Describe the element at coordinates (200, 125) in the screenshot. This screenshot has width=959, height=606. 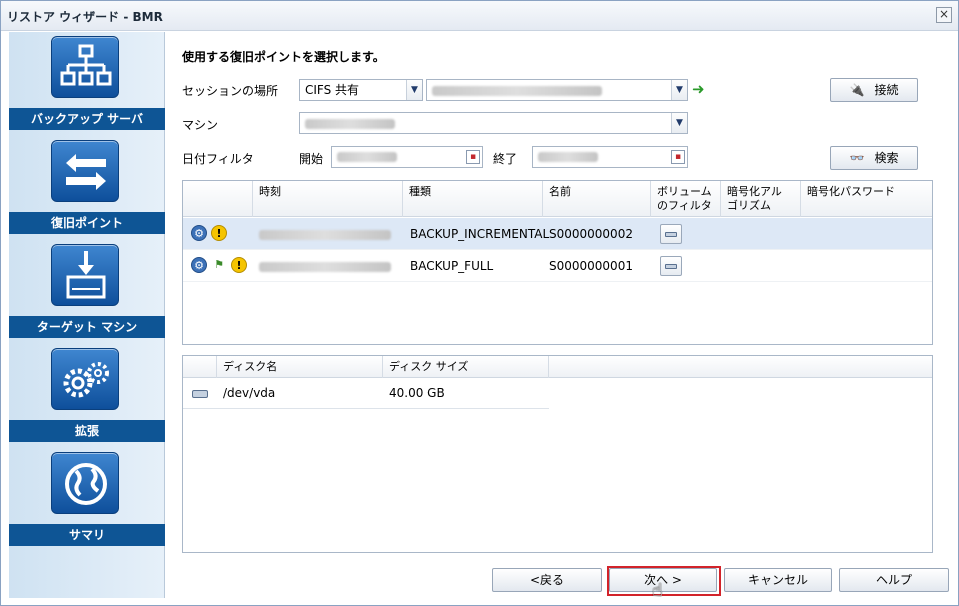
I see `machine-label: マシン` at that location.